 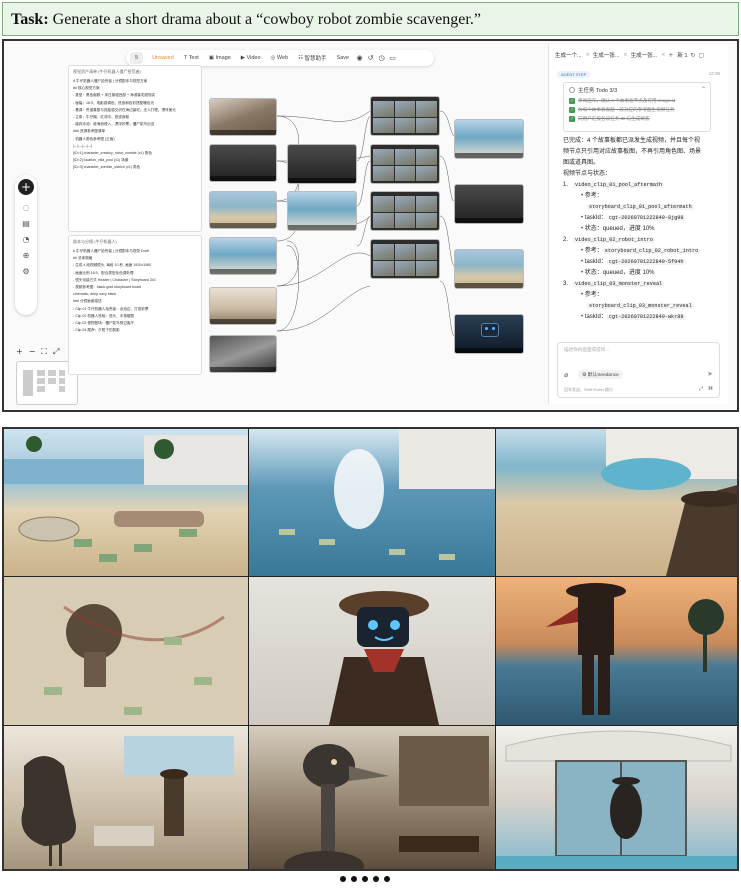 What do you see at coordinates (619, 284) in the screenshot?
I see `clip-name: video_clip_03_monster_reveal` at bounding box center [619, 284].